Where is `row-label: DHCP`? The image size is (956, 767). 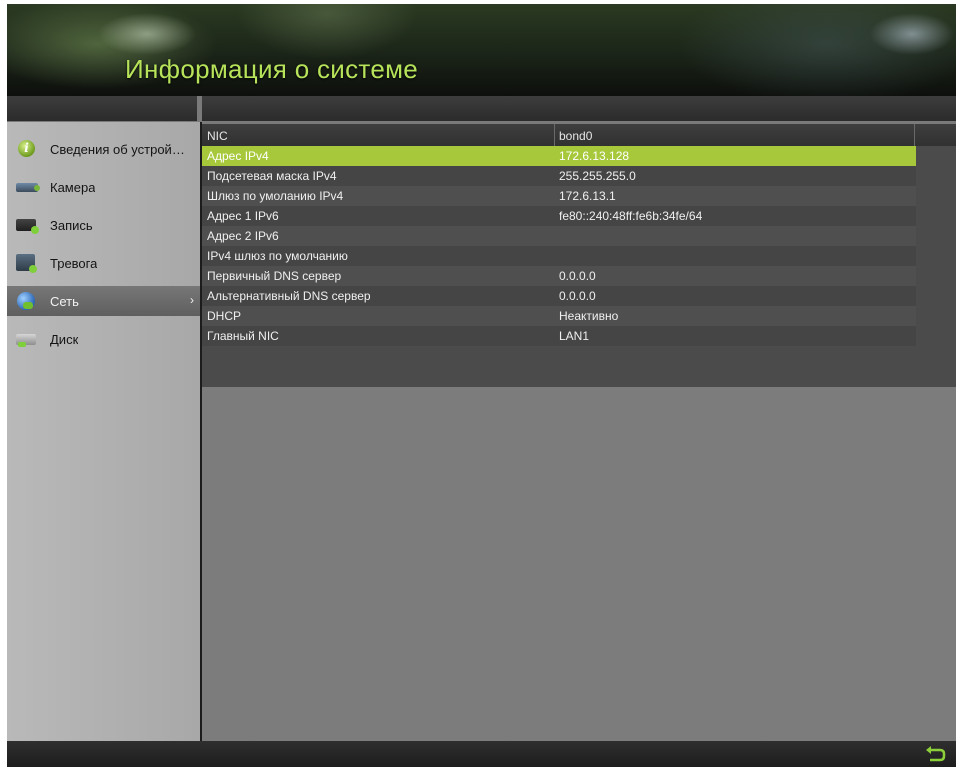
row-label: DHCP is located at coordinates (224, 316).